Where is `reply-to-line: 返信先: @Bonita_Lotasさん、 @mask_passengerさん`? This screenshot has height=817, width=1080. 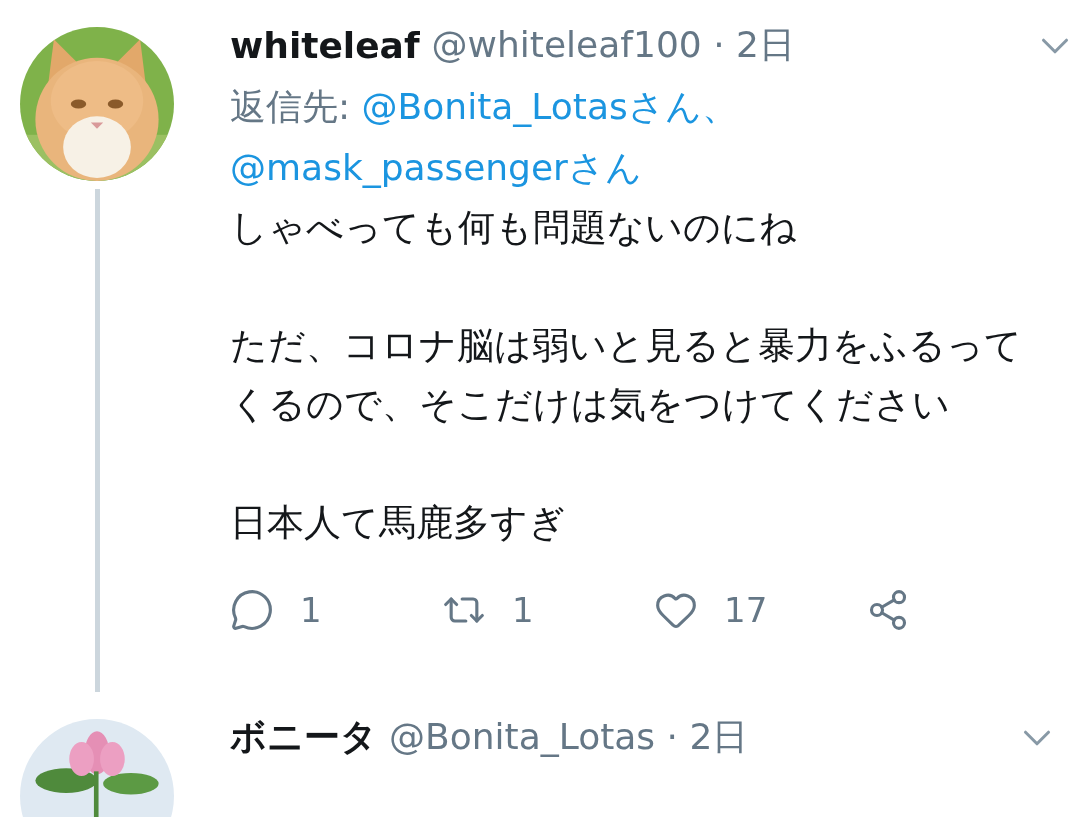 reply-to-line: 返信先: @Bonita_Lotasさん、 @mask_passengerさん is located at coordinates (484, 137).